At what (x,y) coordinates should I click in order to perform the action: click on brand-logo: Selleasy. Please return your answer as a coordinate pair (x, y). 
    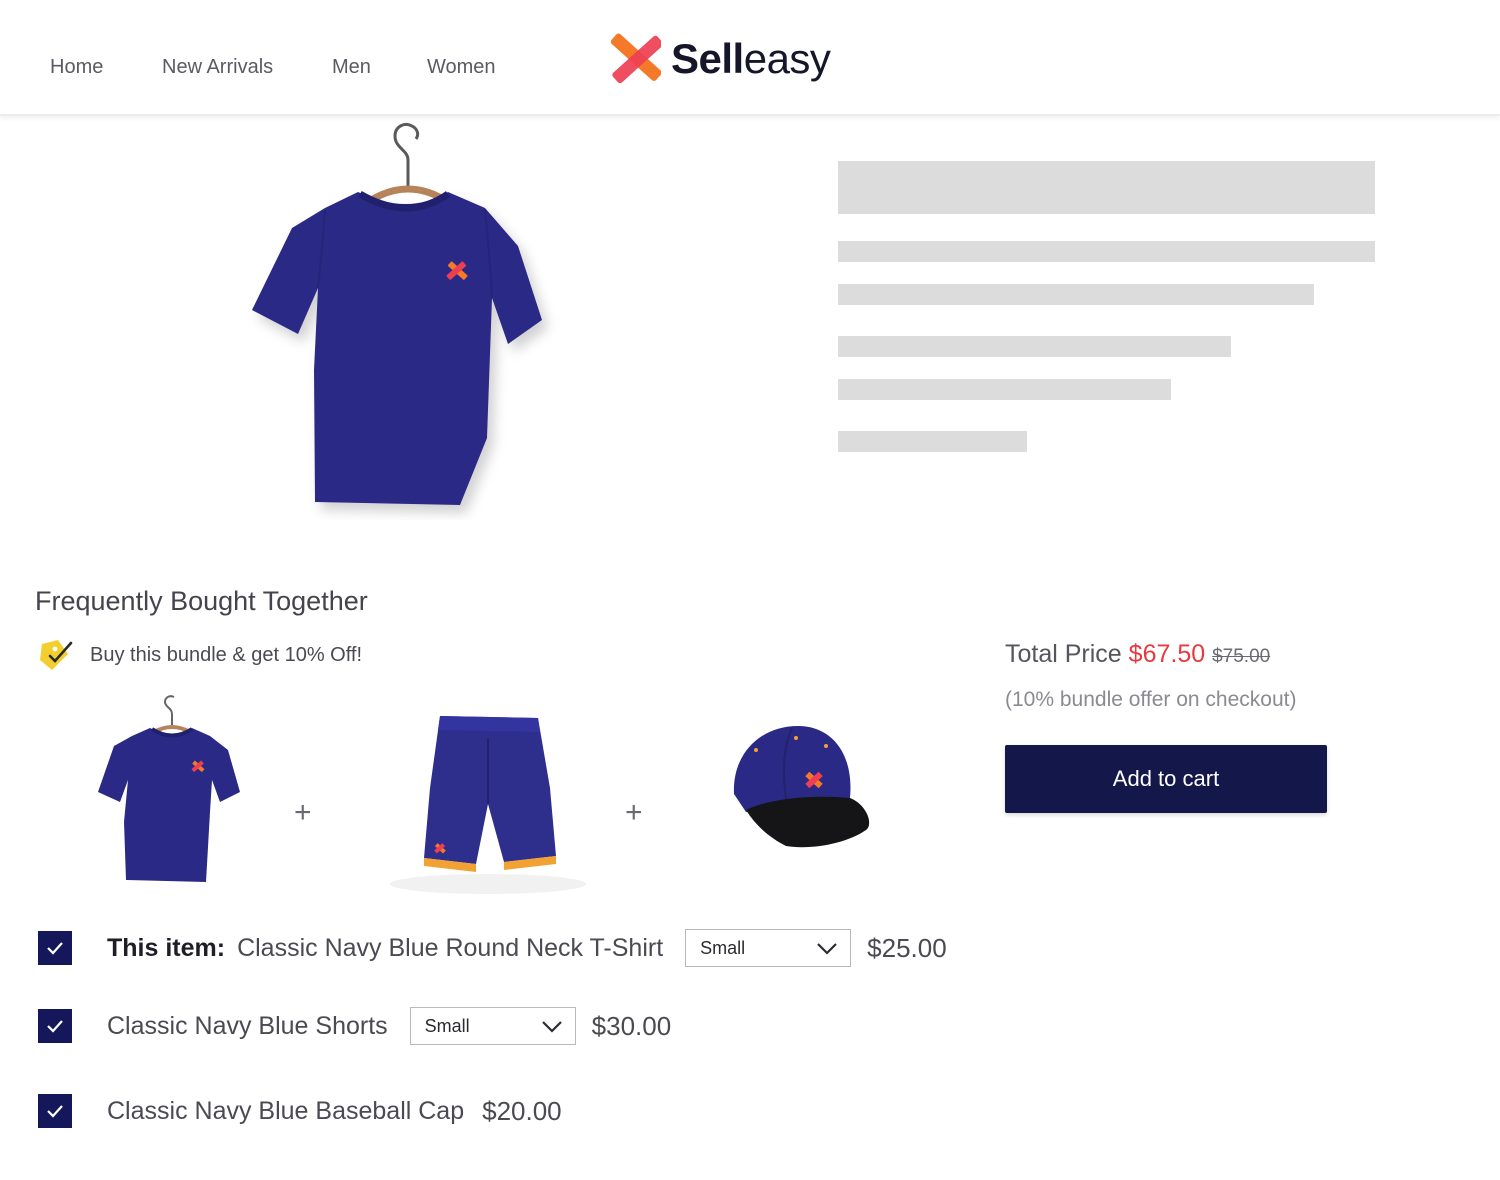
    Looking at the image, I should click on (721, 59).